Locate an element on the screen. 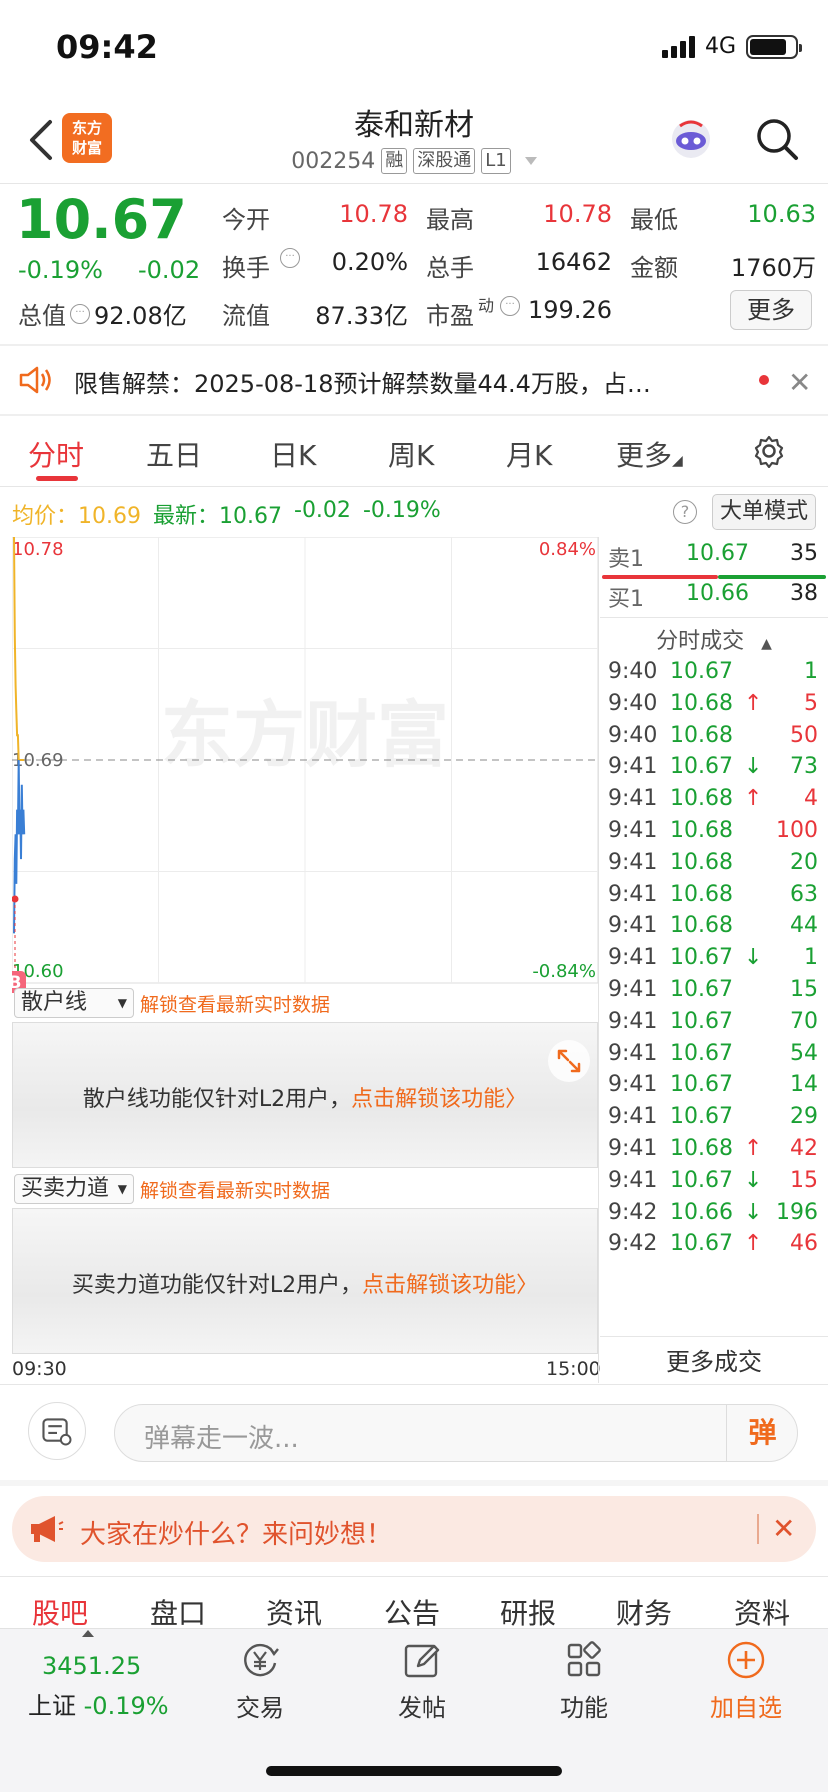 The width and height of the screenshot is (828, 1792). trade-button: 交易 is located at coordinates (260, 1681).